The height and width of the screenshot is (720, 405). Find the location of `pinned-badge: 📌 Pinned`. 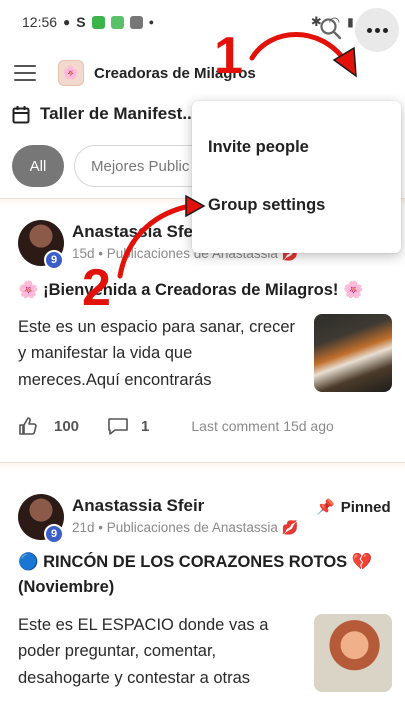

pinned-badge: 📌 Pinned is located at coordinates (353, 507).